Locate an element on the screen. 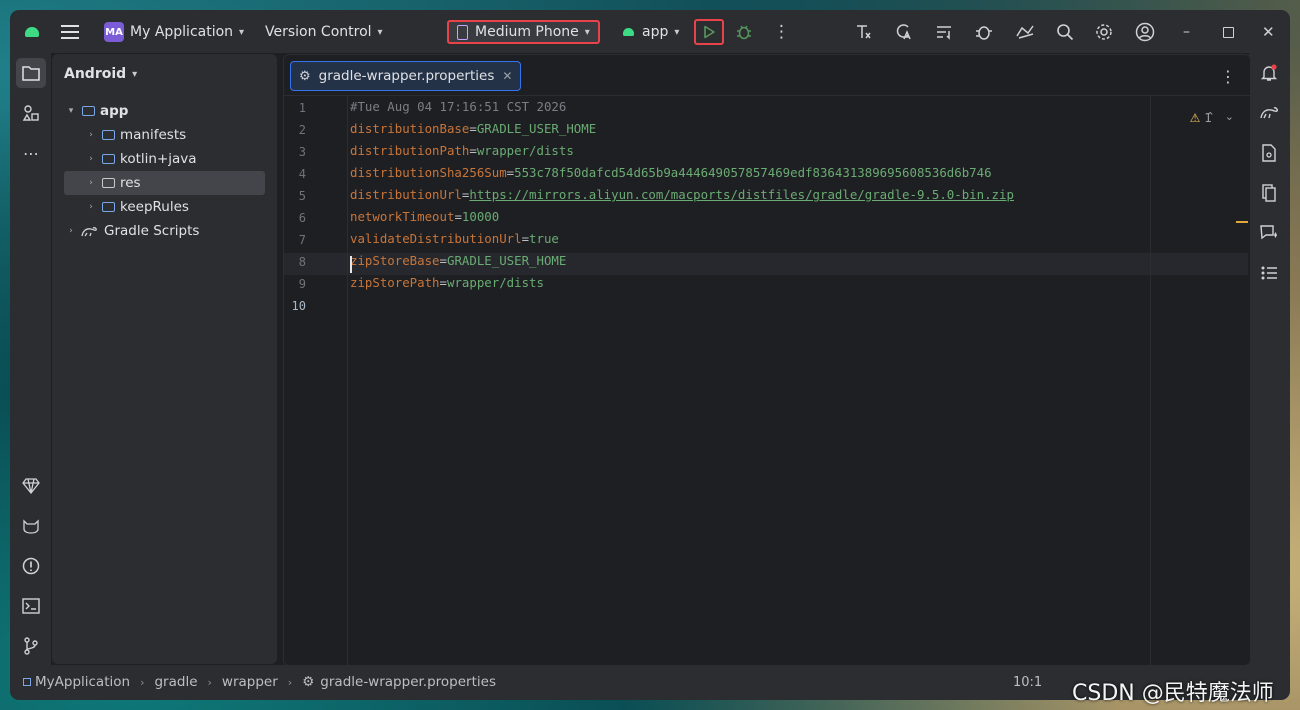 This screenshot has width=1300, height=710. gear-icon is located at coordinates (1104, 32).